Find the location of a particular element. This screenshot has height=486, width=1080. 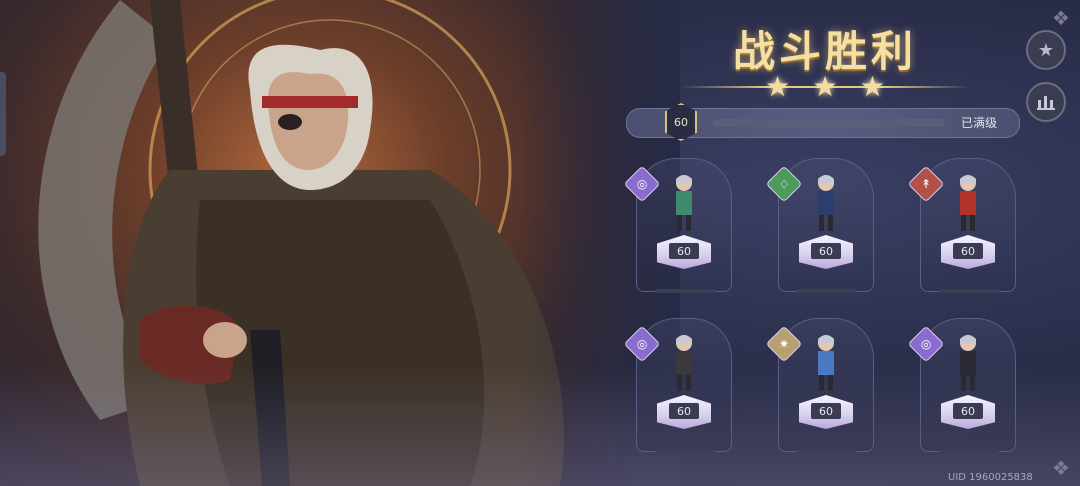

hero-card: ✷ 60 is located at coordinates (819, 385).